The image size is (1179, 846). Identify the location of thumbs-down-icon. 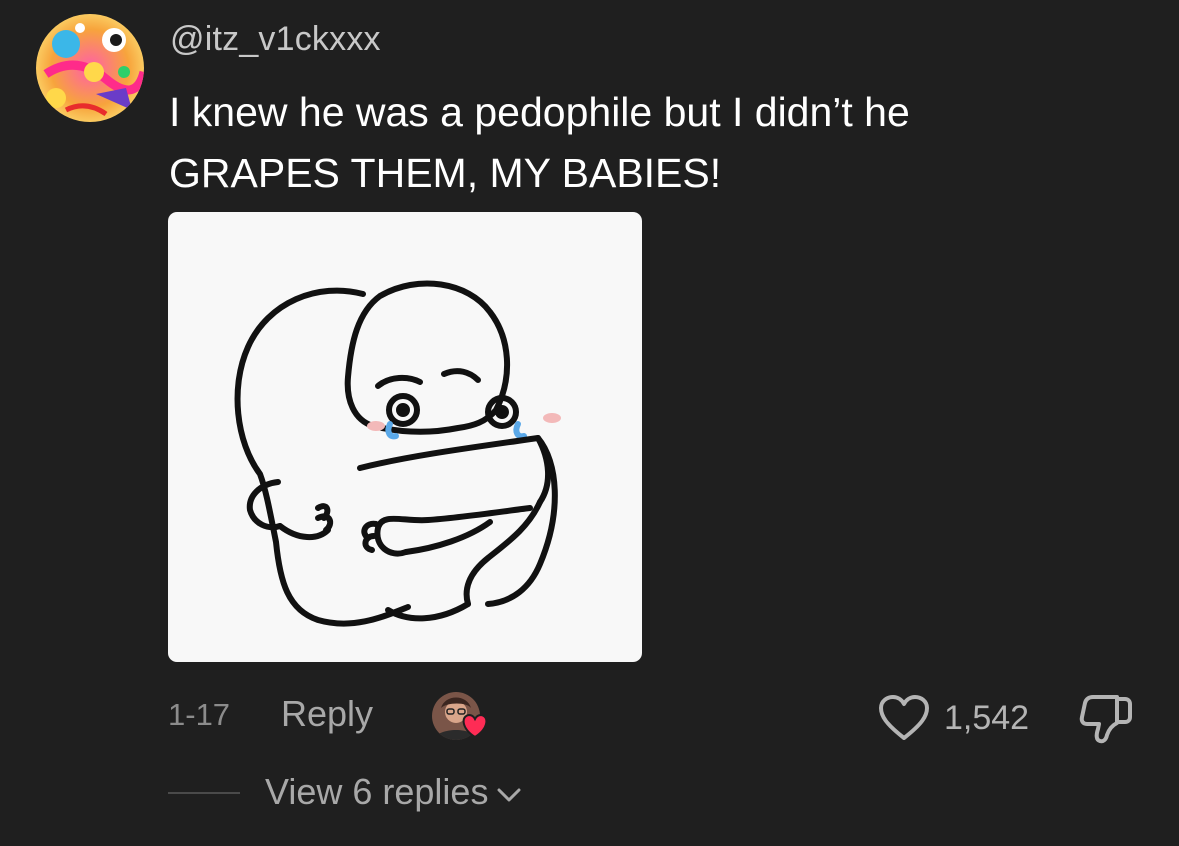
(1105, 719).